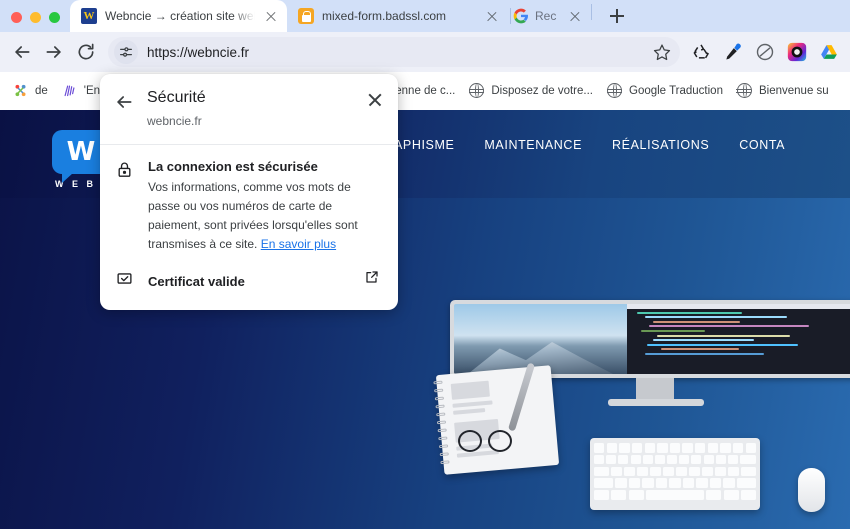  I want to click on tab-mixed-form-badssl: mixed-form.badssl.com, so click(397, 16).